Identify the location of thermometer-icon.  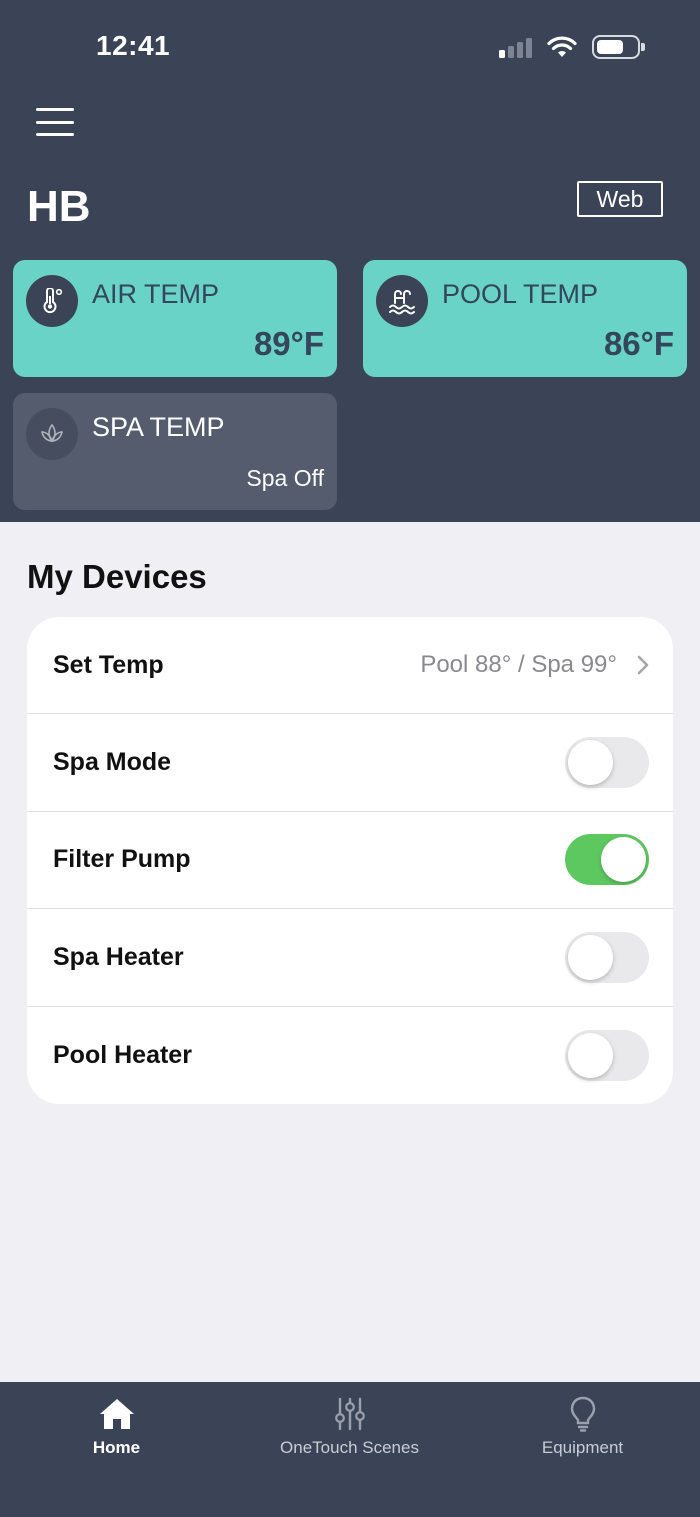
(52, 301).